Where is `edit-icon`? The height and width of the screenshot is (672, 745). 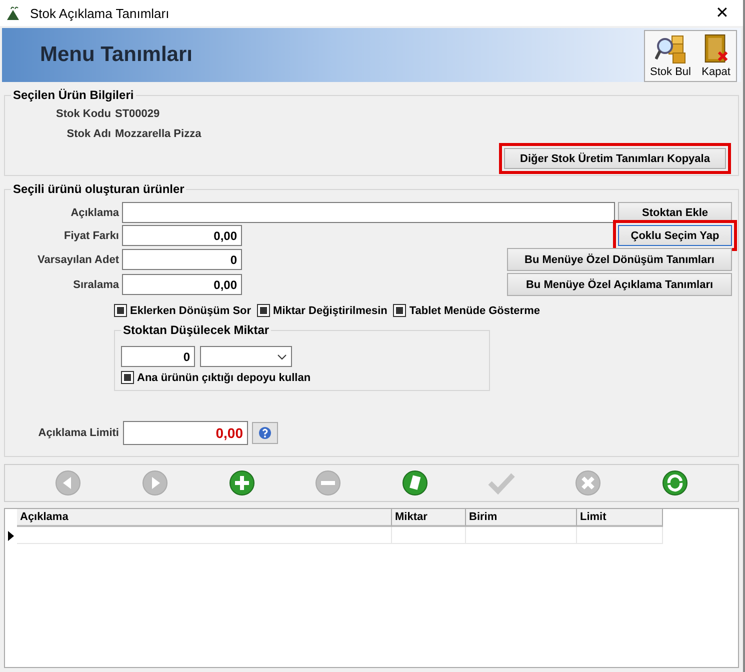 edit-icon is located at coordinates (414, 483).